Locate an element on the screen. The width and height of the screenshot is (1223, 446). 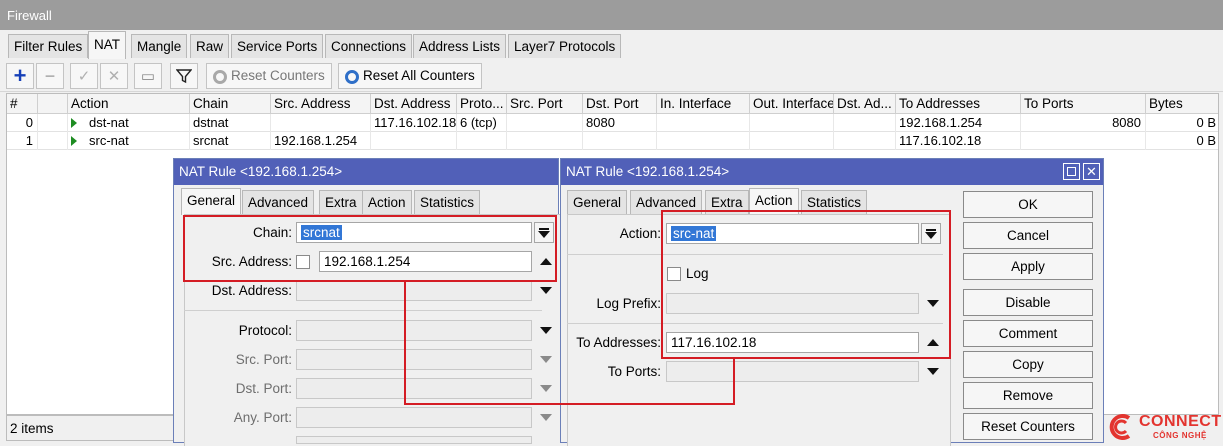
item-count-status: 2 items is located at coordinates (91, 428).